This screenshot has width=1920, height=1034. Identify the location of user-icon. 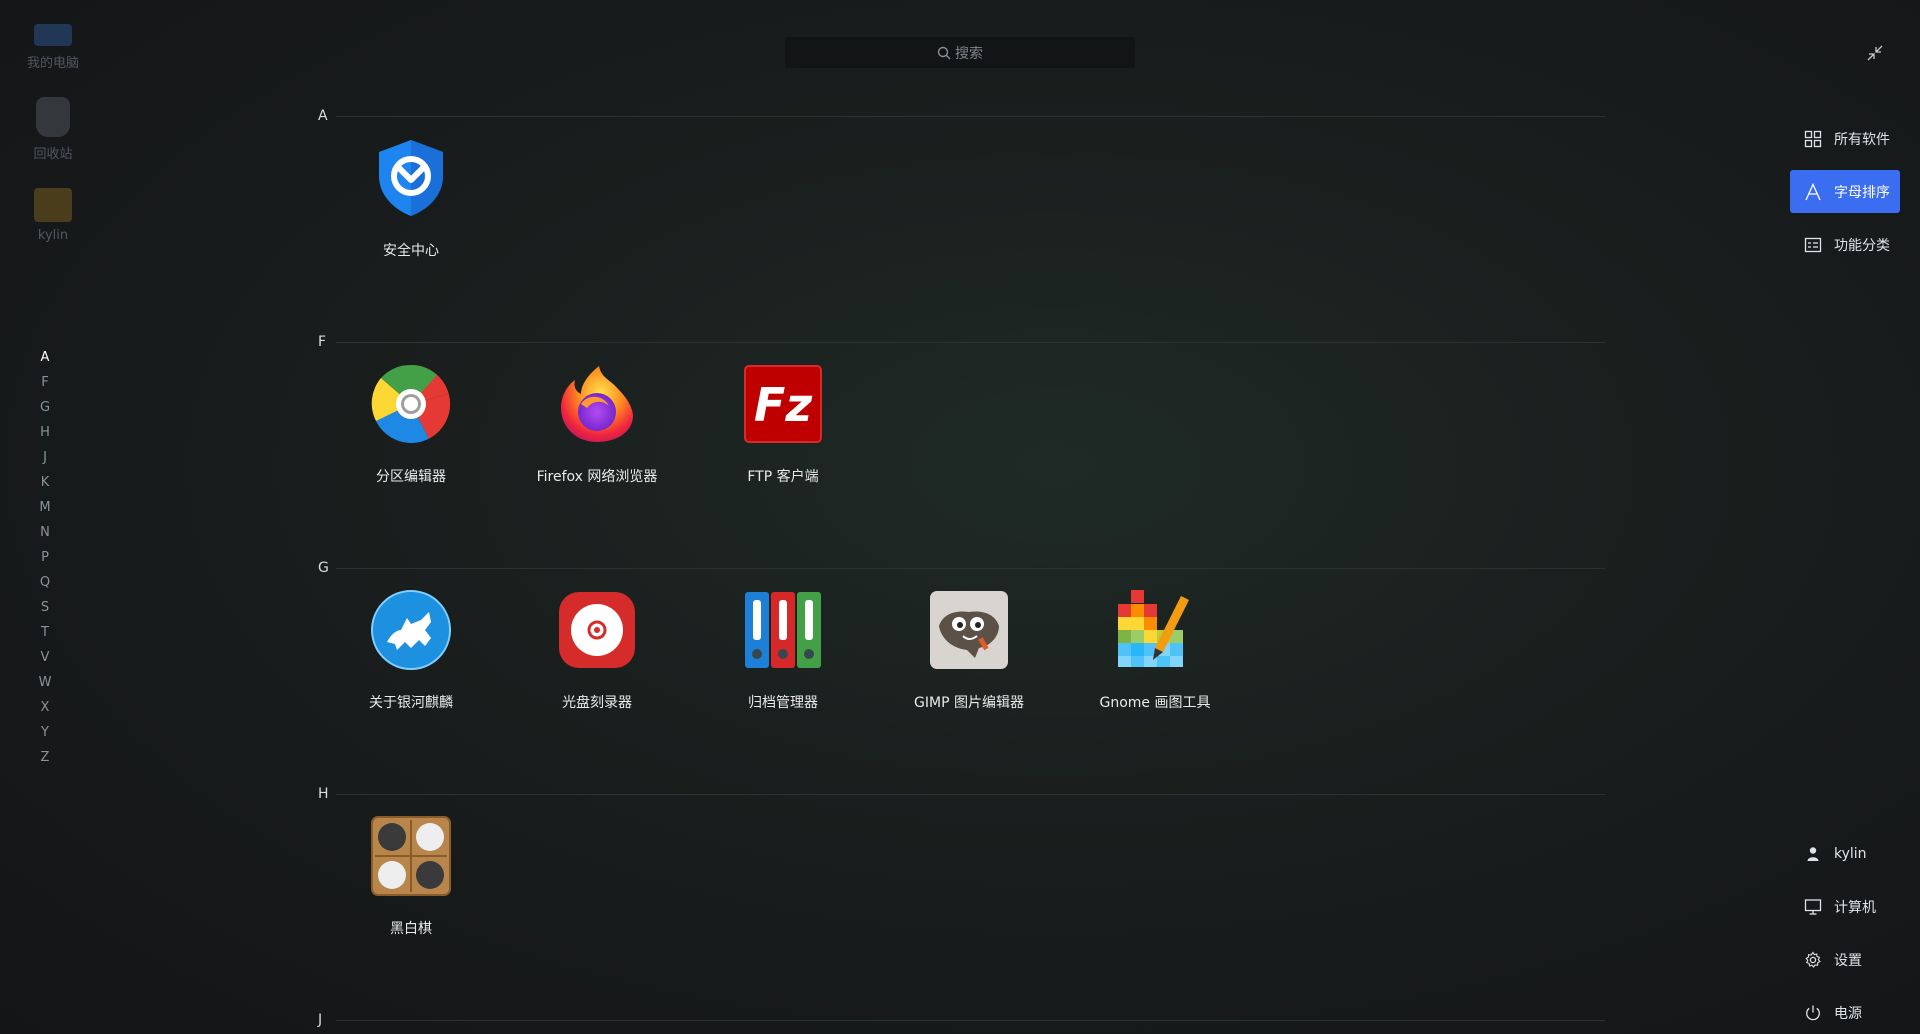
(1813, 853).